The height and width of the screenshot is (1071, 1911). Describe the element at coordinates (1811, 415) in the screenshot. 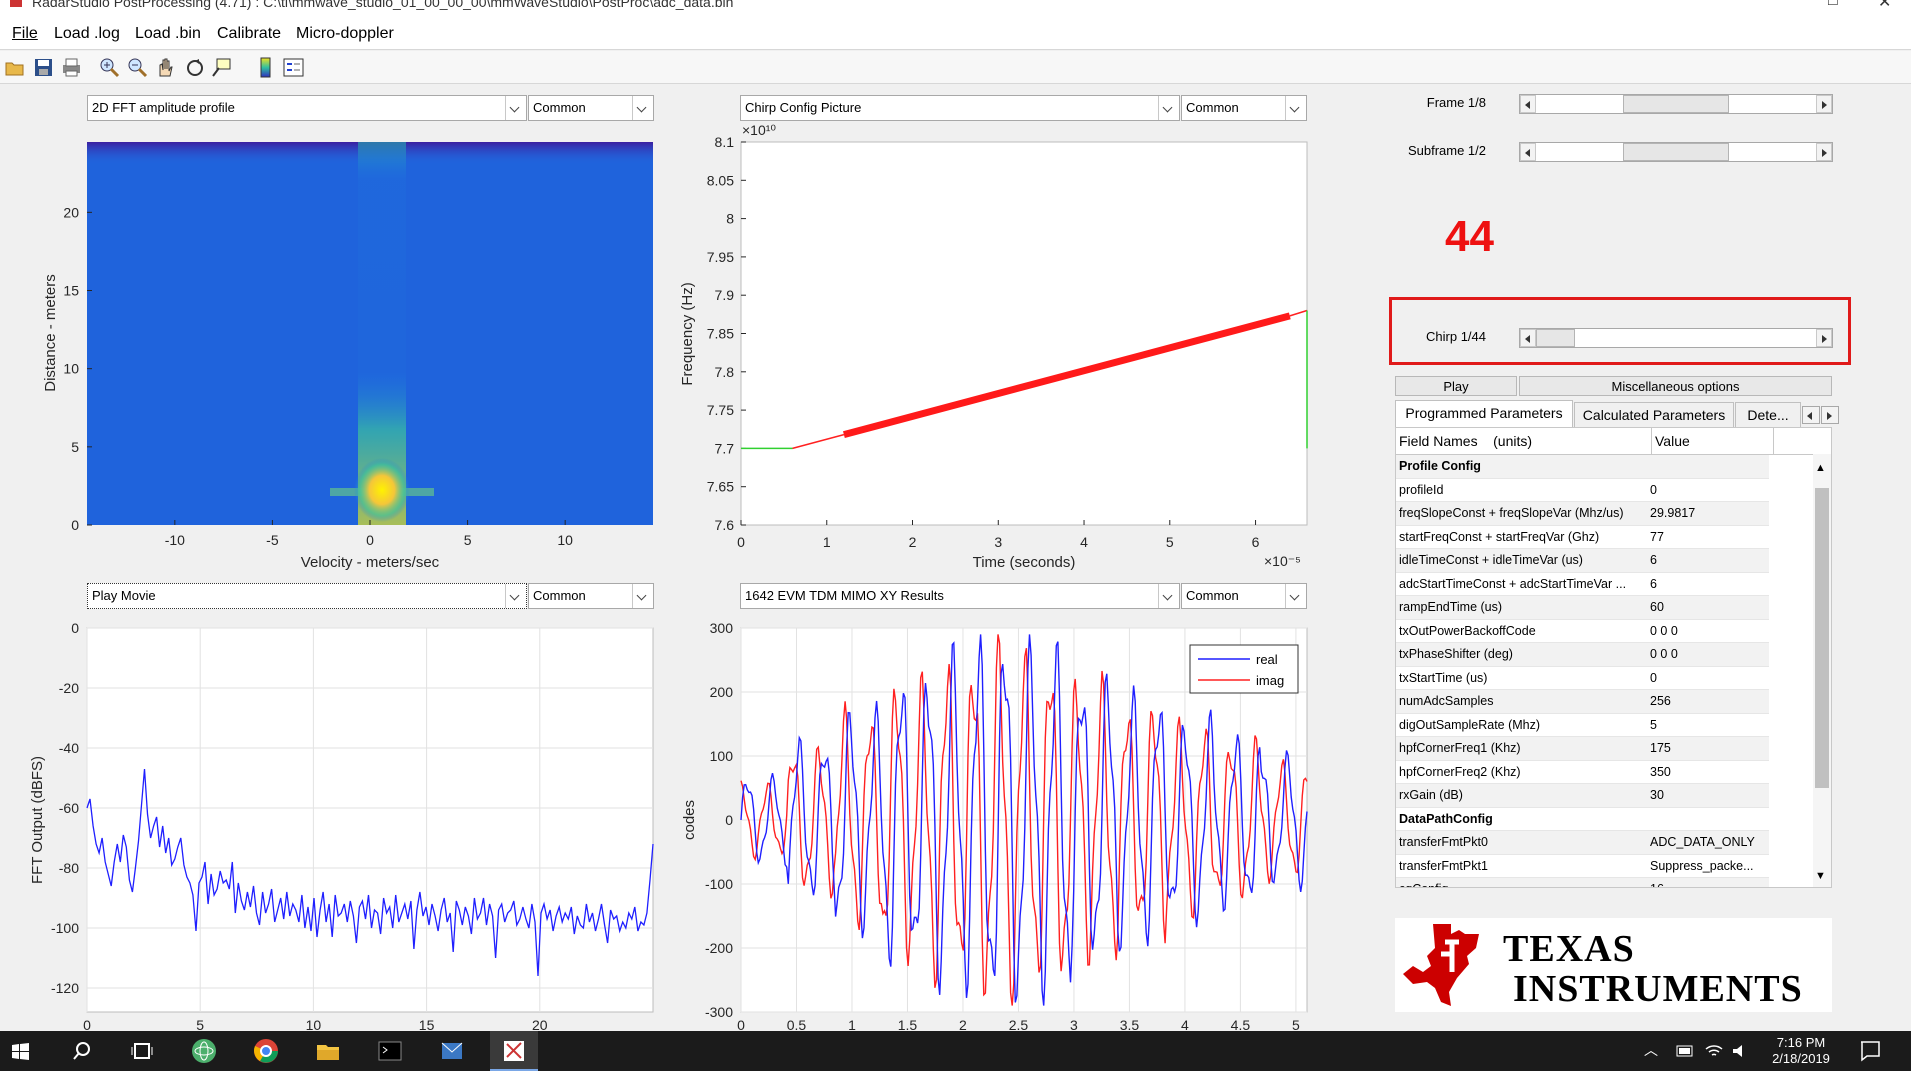

I see `tab-scroll-left-icon` at that location.